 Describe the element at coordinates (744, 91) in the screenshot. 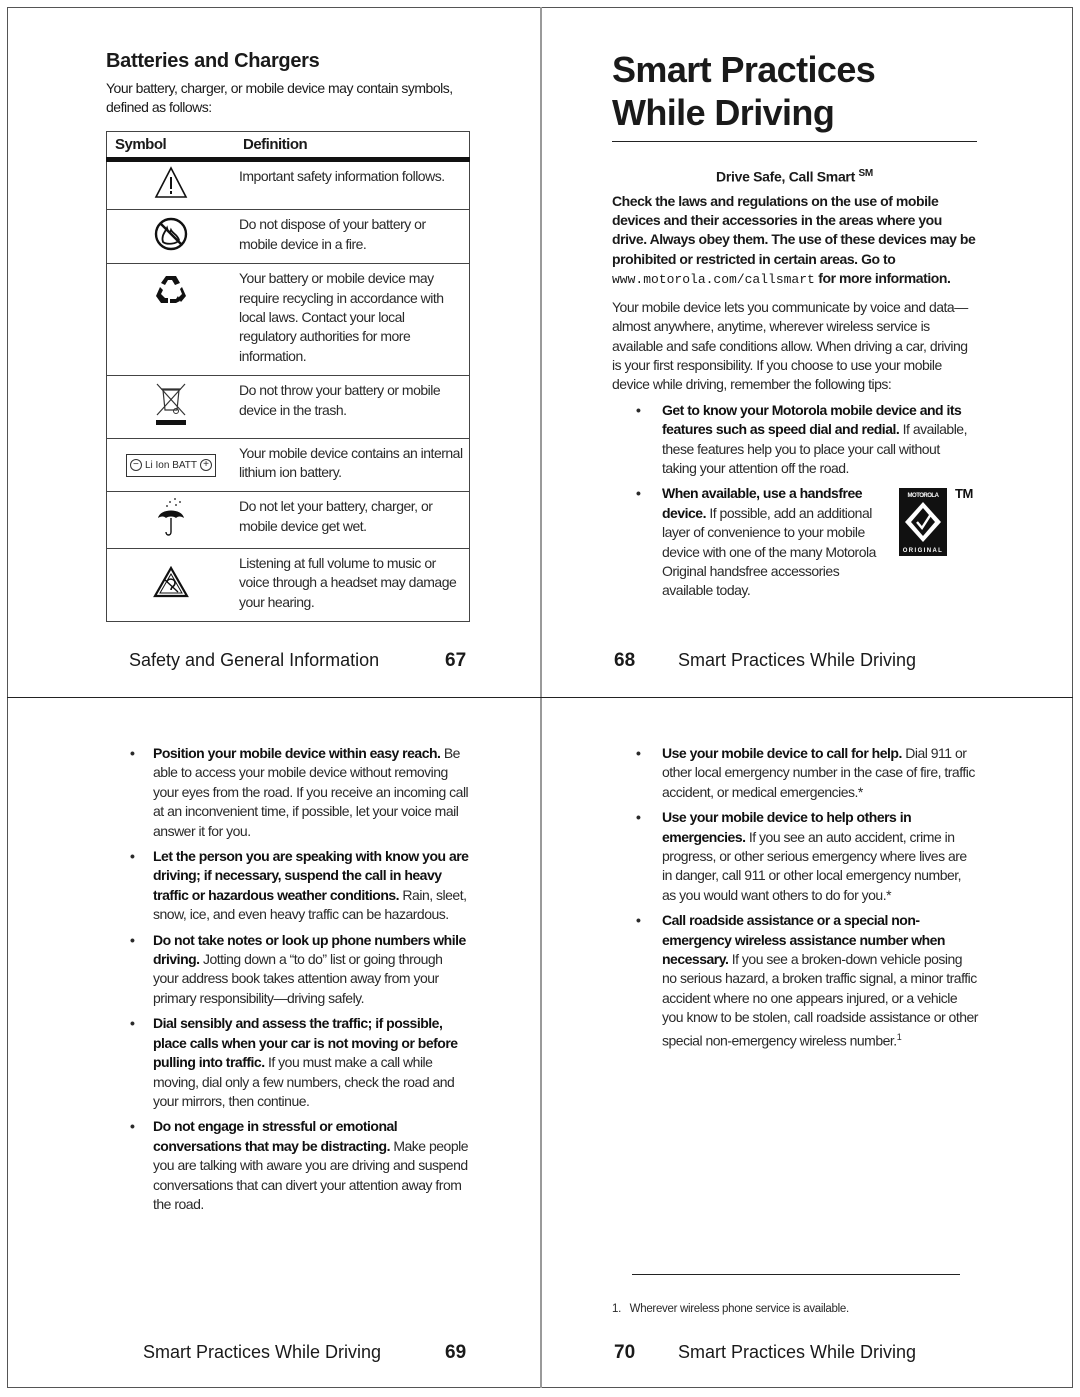

I see `page-title: Smart Practices While Driving` at that location.